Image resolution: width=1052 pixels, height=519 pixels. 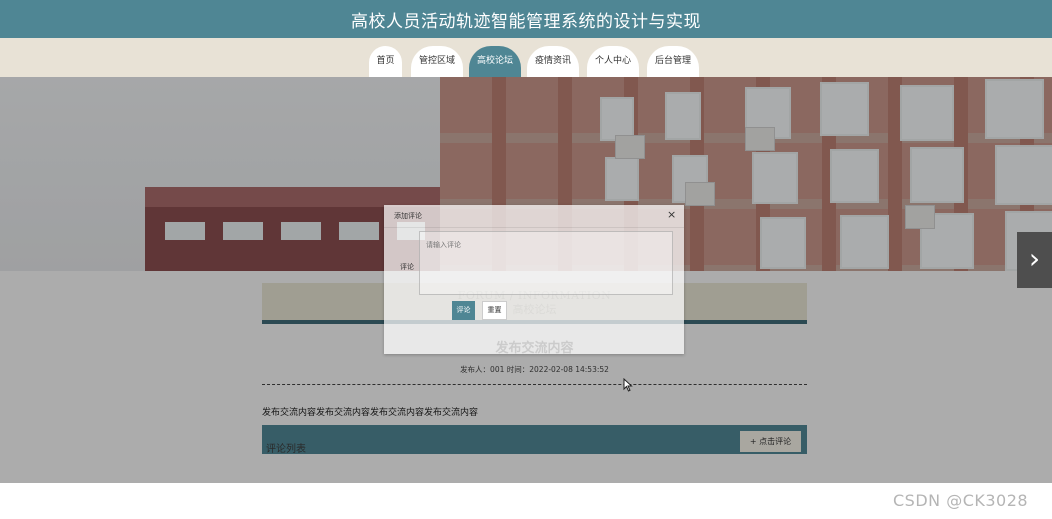 What do you see at coordinates (463, 310) in the screenshot?
I see `submit-comment-button: 评论` at bounding box center [463, 310].